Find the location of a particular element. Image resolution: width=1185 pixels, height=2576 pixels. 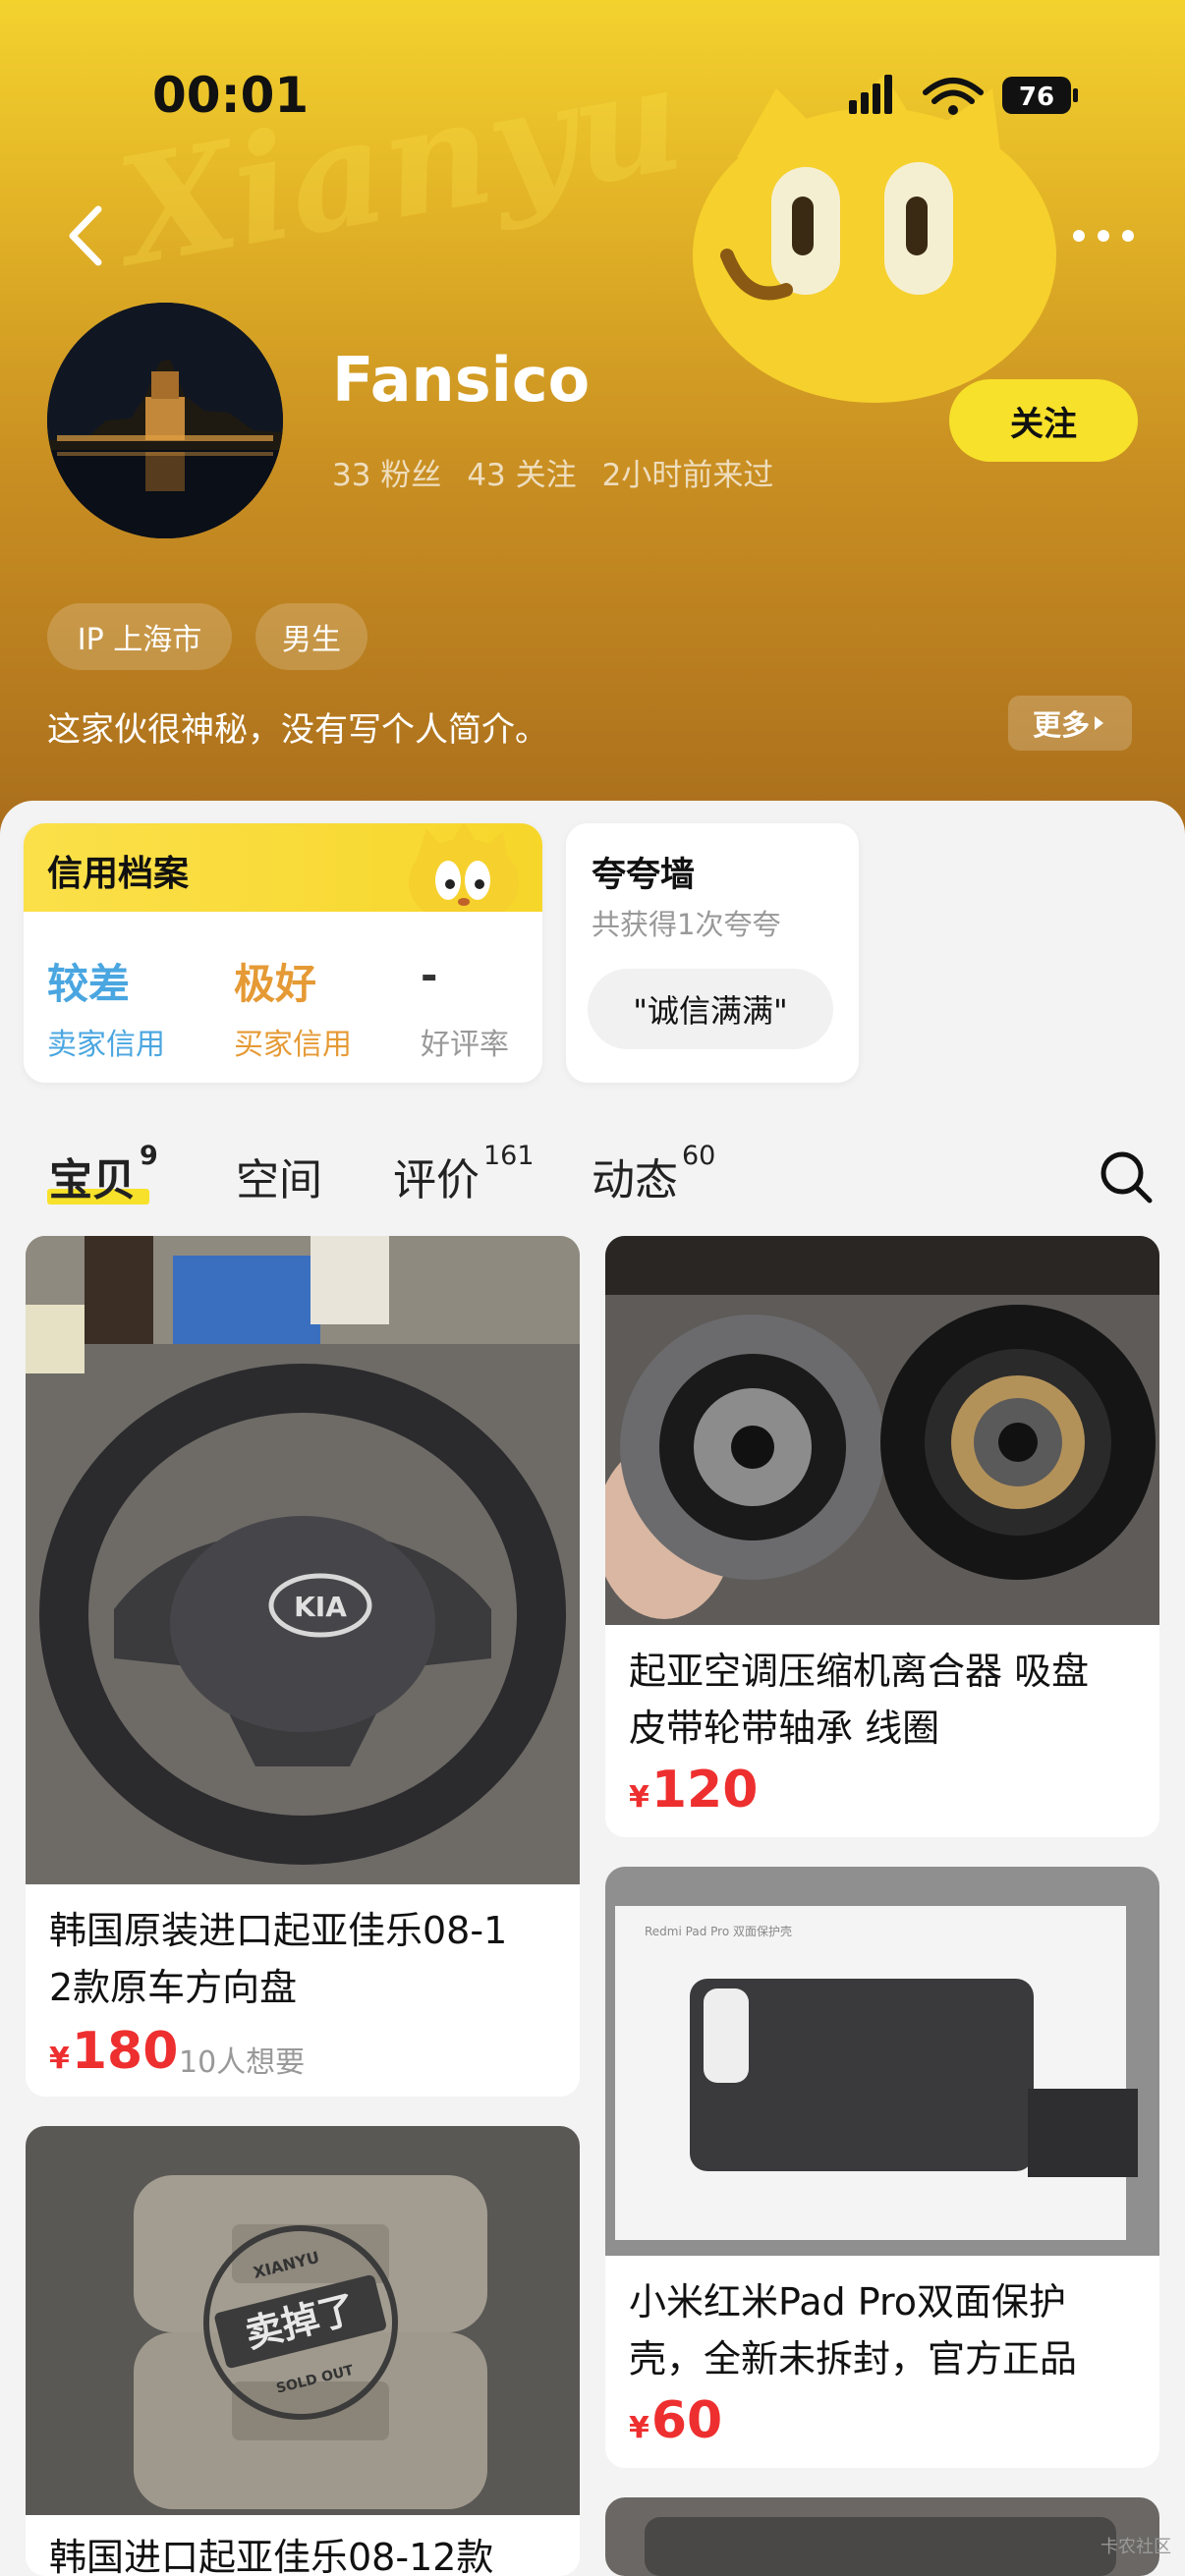

last-seen: 2小时前来过 is located at coordinates (688, 475).